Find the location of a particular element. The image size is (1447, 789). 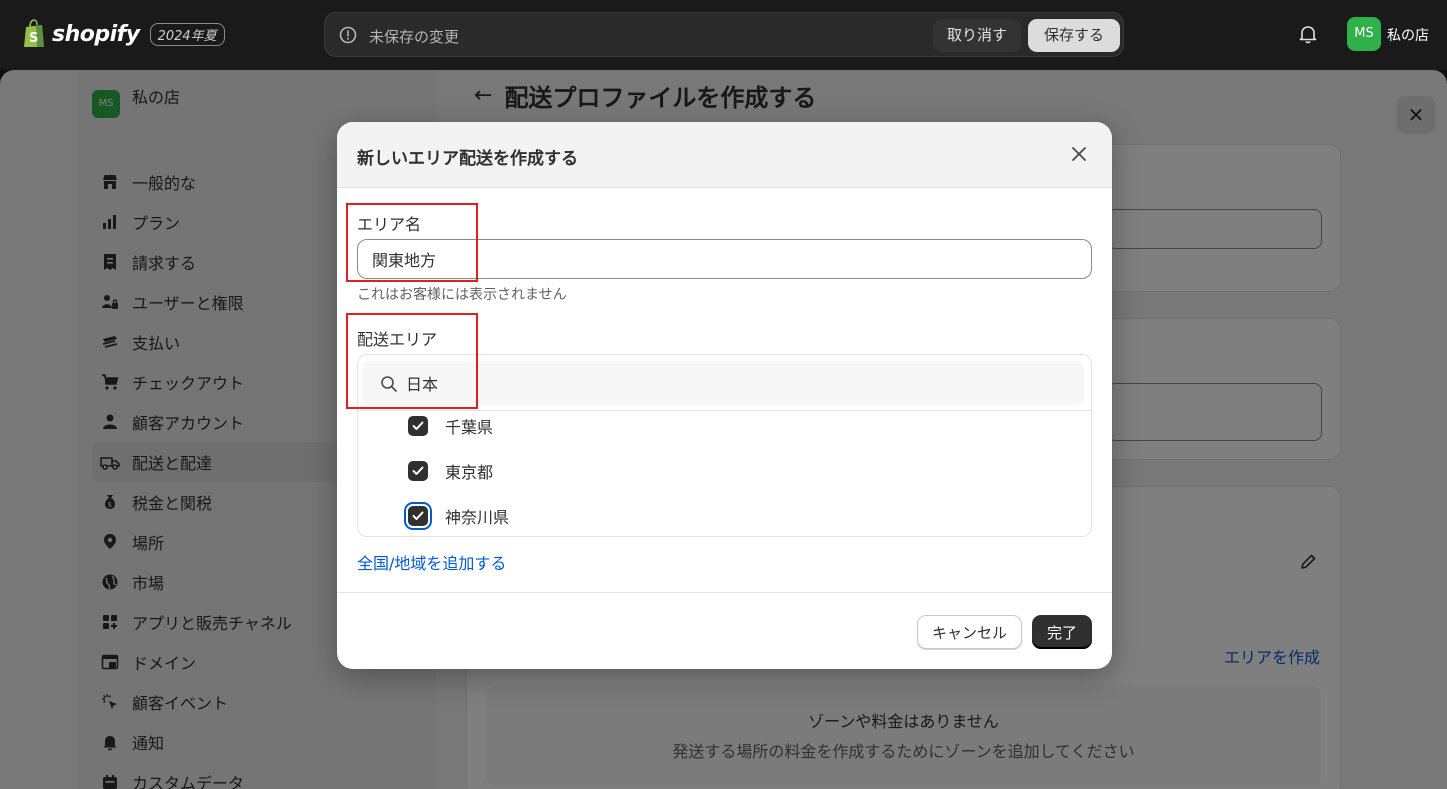

svg-text: S is located at coordinates (33, 38).